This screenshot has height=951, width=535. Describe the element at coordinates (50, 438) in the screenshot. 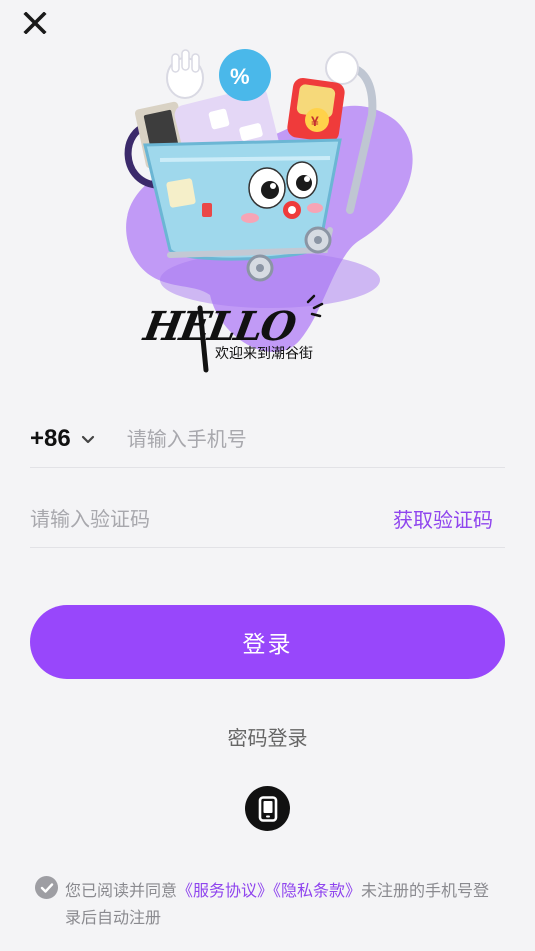

I see `country-code-value: +86` at that location.